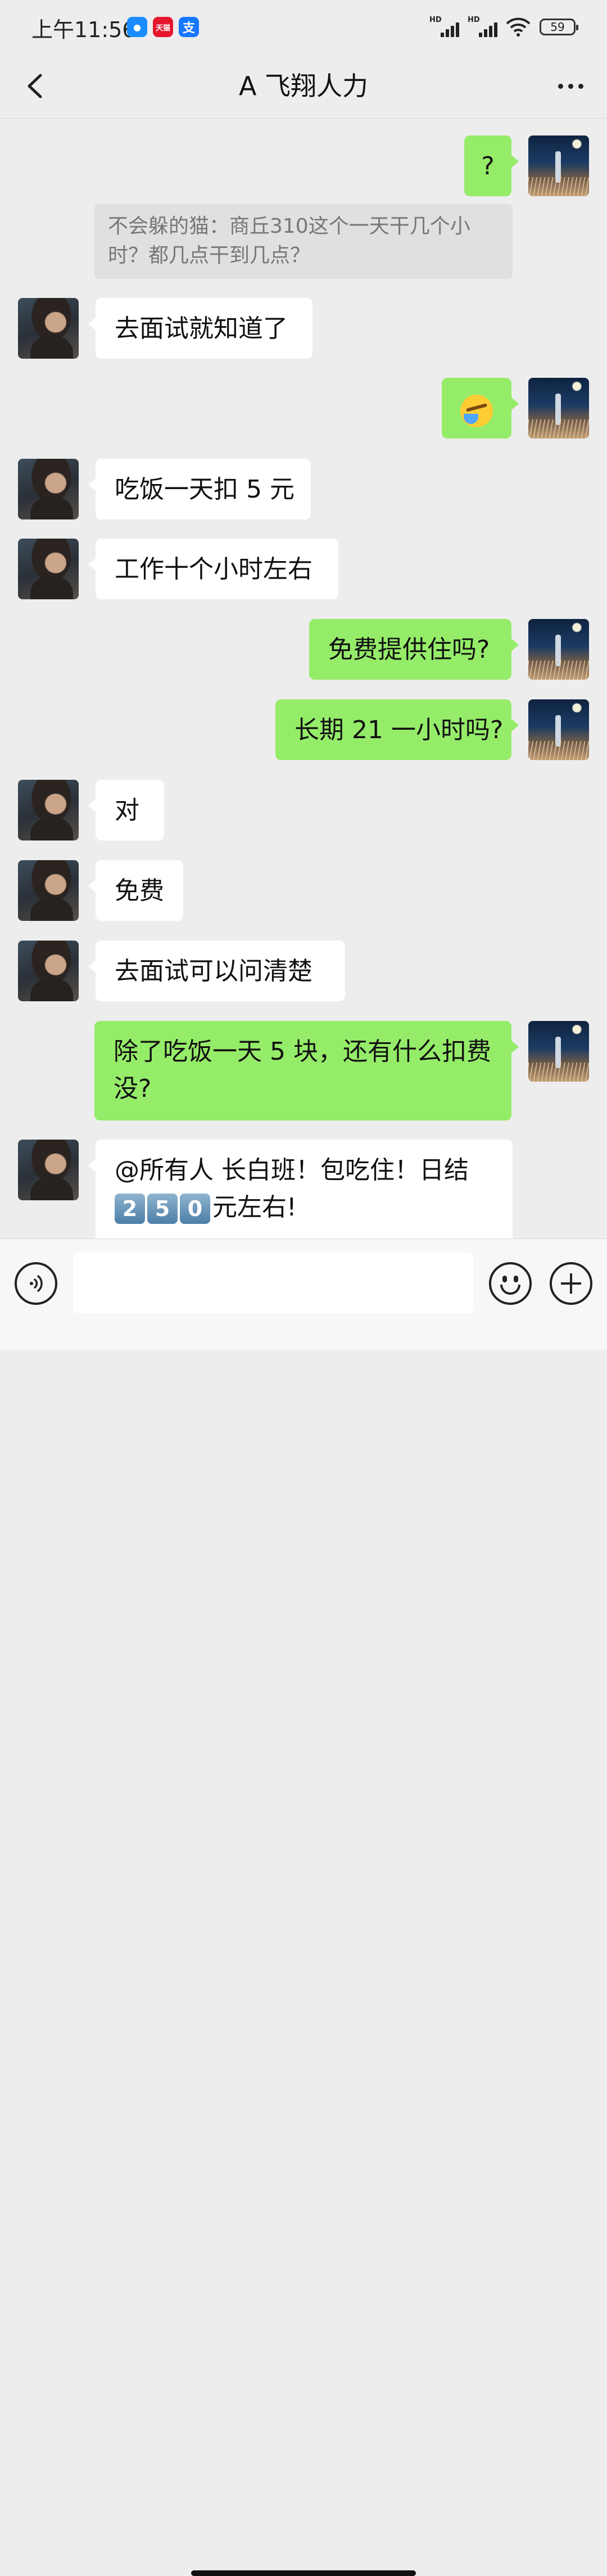 The image size is (607, 2576). I want to click on status-time: 上午11:56, so click(83, 29).